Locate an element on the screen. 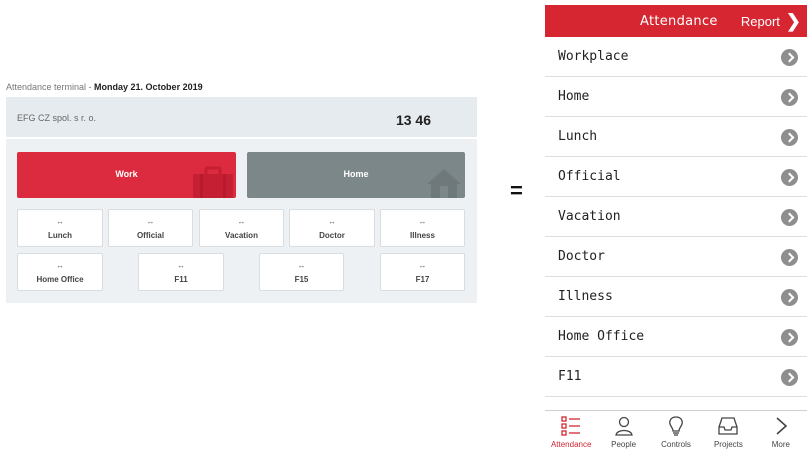 This screenshot has height=451, width=810. home-button: Home is located at coordinates (356, 175).